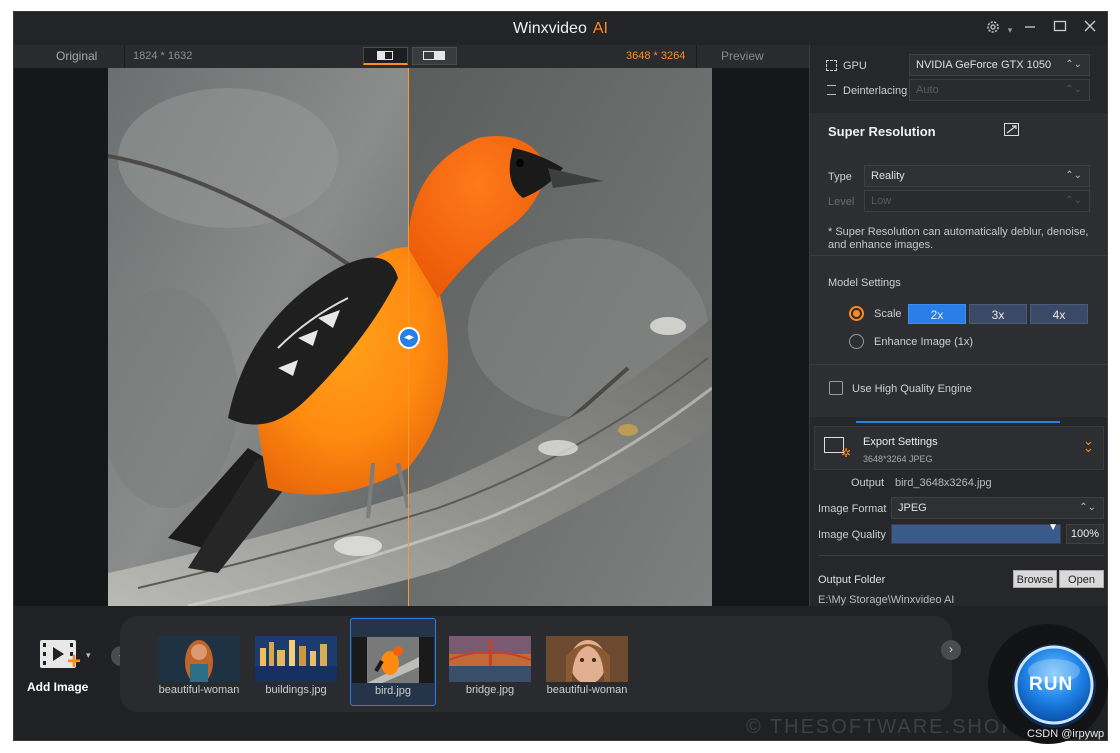  I want to click on app-title: Winxvideo AI, so click(560, 29).